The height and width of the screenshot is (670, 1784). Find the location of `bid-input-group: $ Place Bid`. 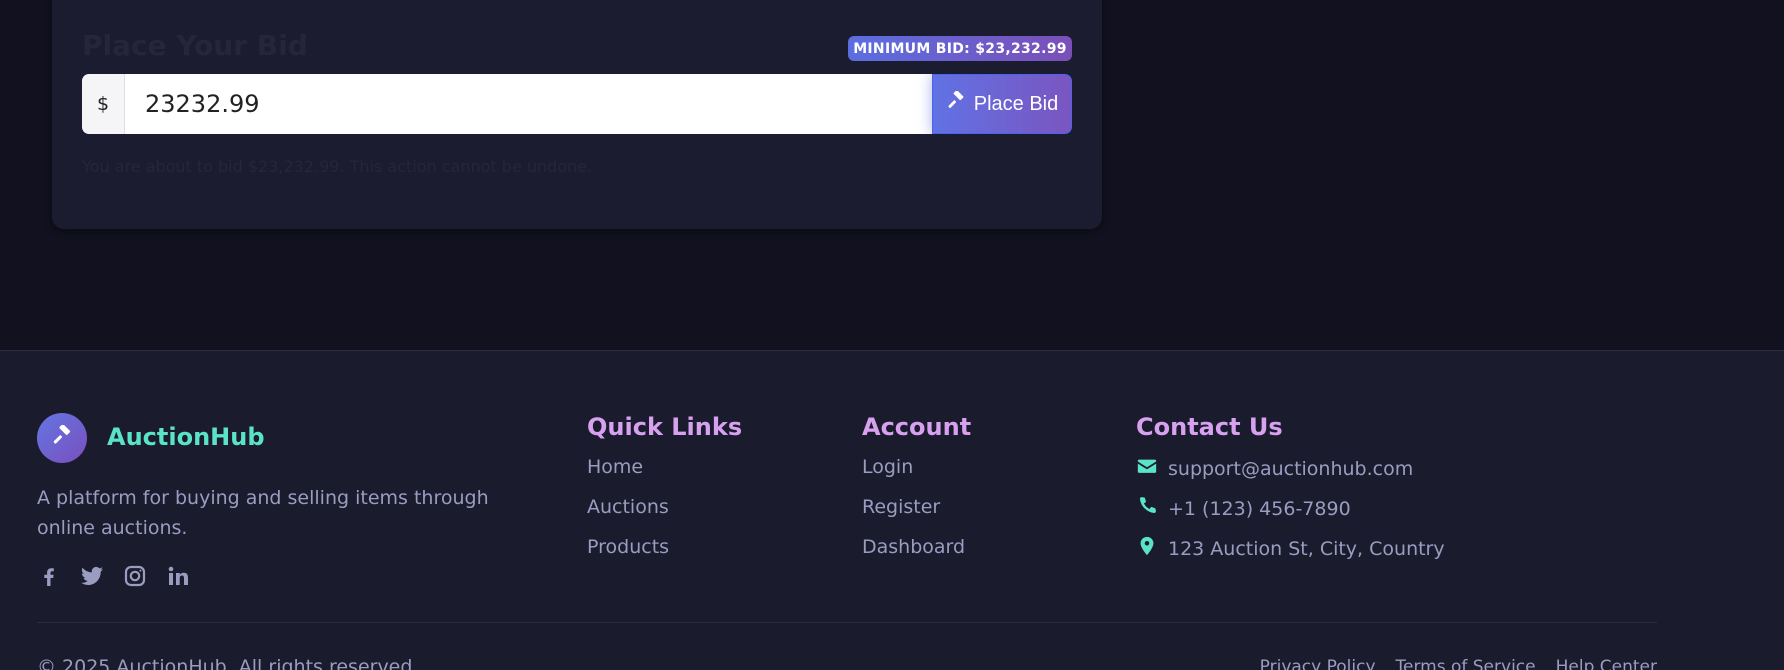

bid-input-group: $ Place Bid is located at coordinates (577, 104).